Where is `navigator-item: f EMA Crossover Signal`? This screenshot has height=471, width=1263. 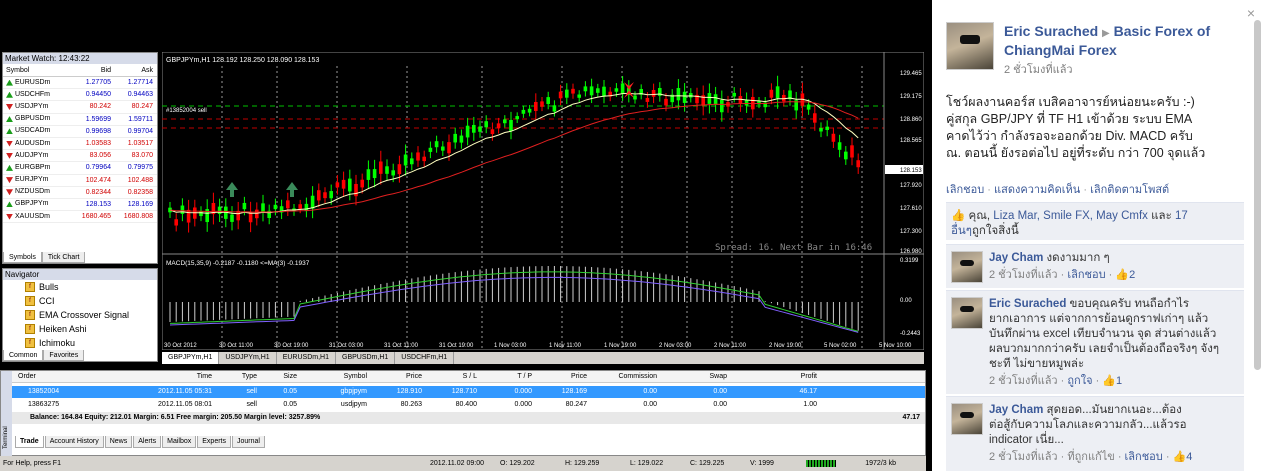 navigator-item: f EMA Crossover Signal is located at coordinates (80, 315).